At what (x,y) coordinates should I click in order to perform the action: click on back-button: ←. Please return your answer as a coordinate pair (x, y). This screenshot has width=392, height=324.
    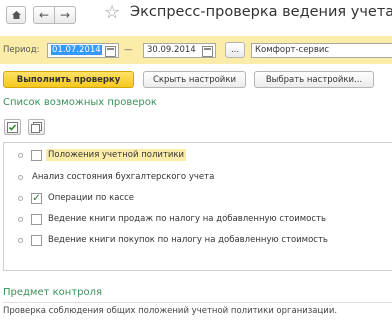
    Looking at the image, I should click on (44, 15).